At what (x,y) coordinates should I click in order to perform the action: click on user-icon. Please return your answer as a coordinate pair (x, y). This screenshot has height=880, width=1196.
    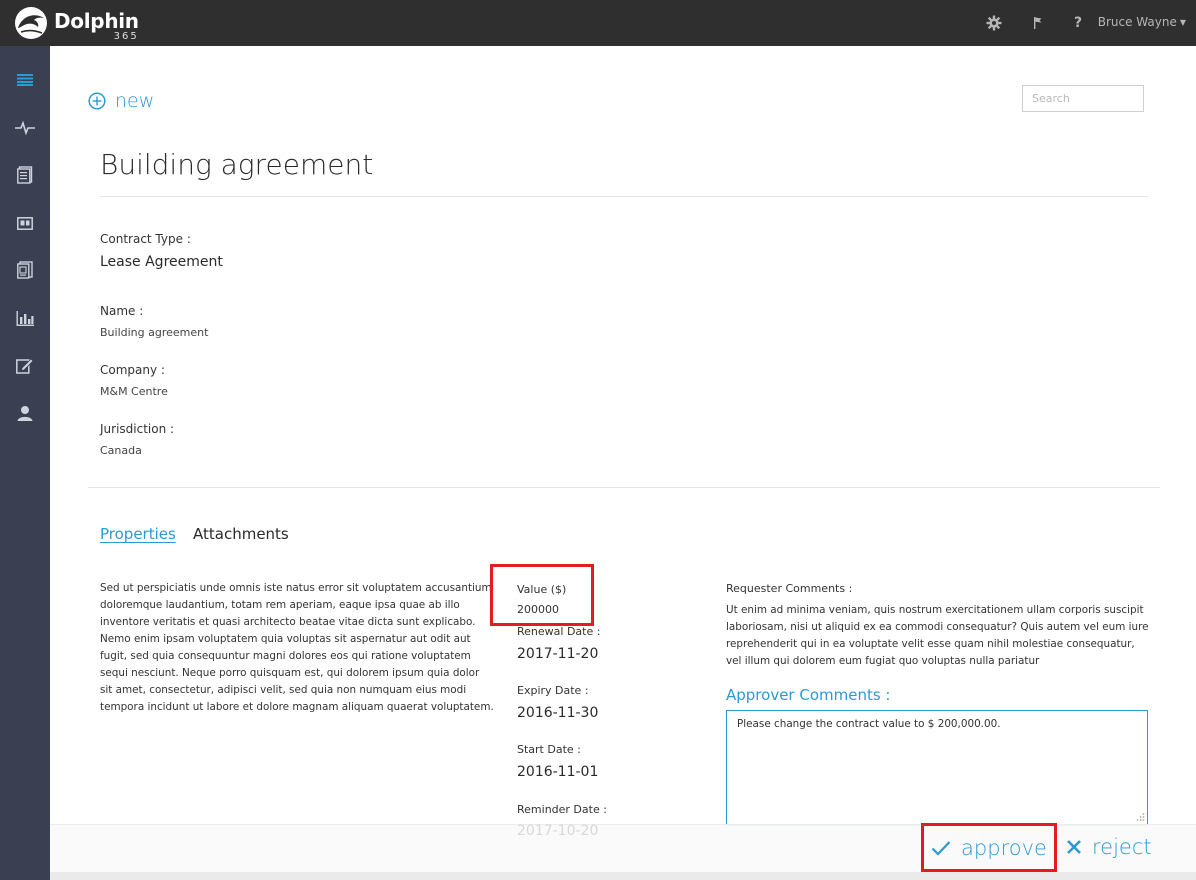
    Looking at the image, I should click on (25, 413).